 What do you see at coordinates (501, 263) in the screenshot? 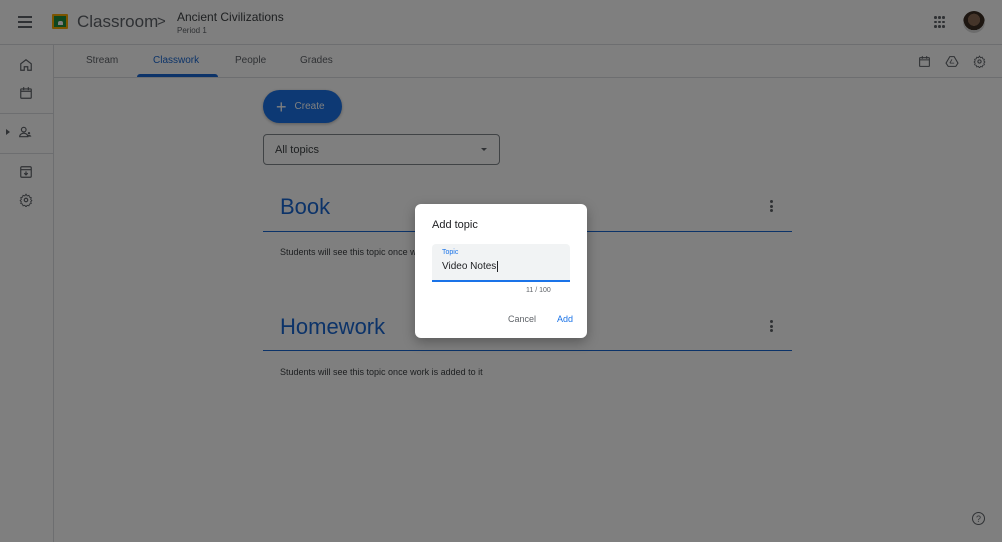
I see `topic-input: Topic Video Notes` at bounding box center [501, 263].